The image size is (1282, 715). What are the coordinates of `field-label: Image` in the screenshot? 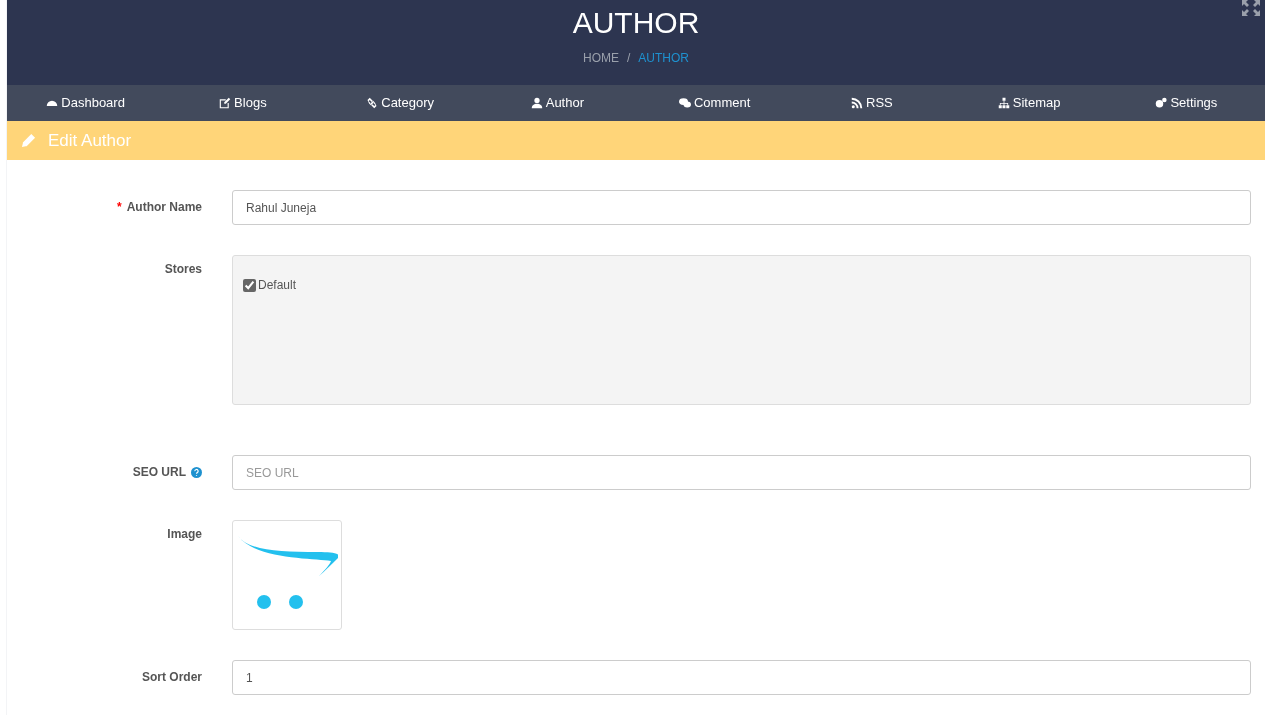 It's located at (184, 534).